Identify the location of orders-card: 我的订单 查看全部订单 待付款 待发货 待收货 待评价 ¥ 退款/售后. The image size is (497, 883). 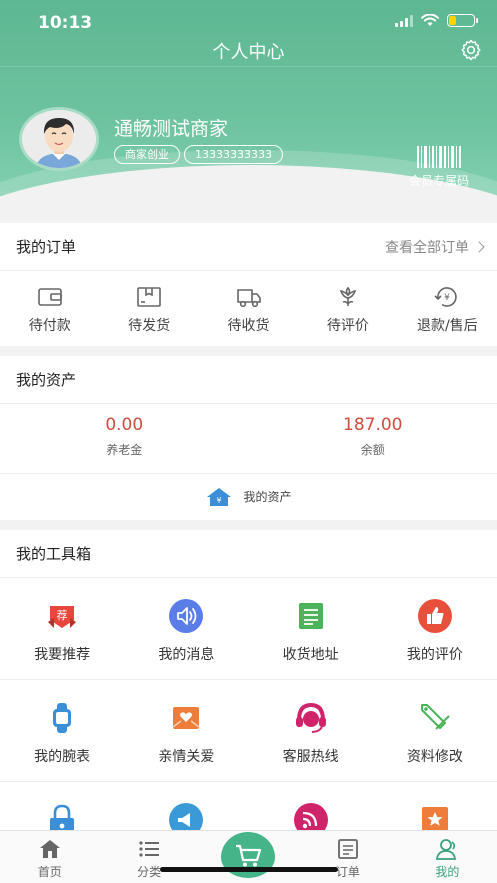
(248, 284).